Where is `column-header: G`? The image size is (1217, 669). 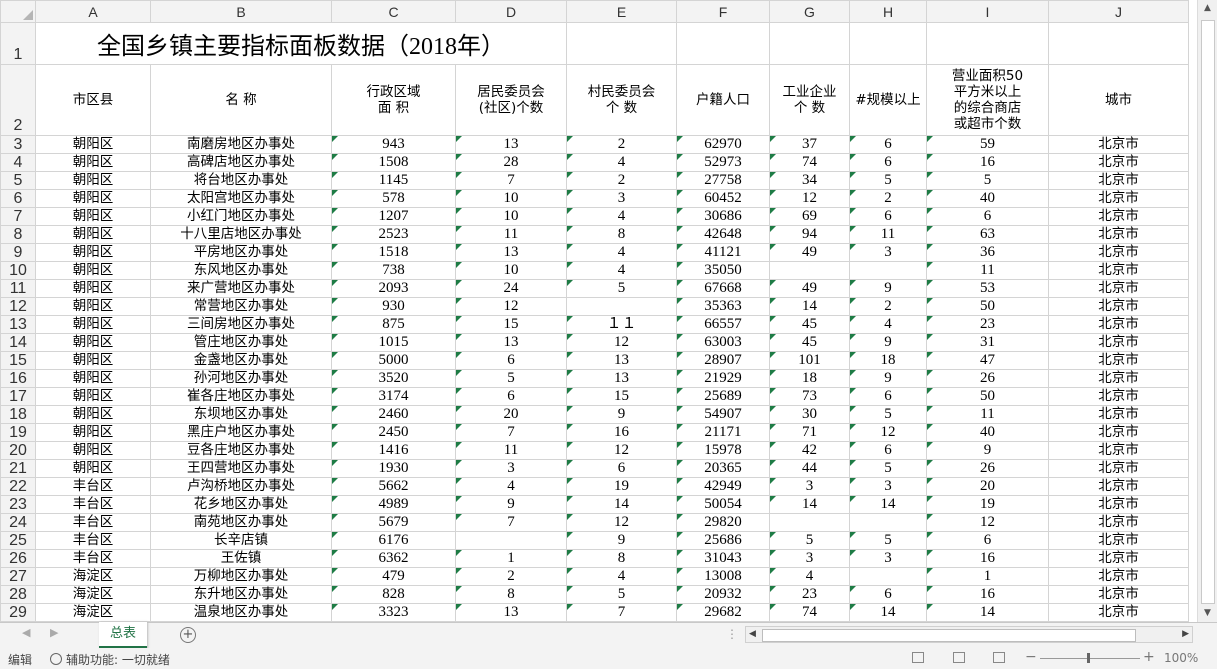
column-header: G is located at coordinates (809, 11).